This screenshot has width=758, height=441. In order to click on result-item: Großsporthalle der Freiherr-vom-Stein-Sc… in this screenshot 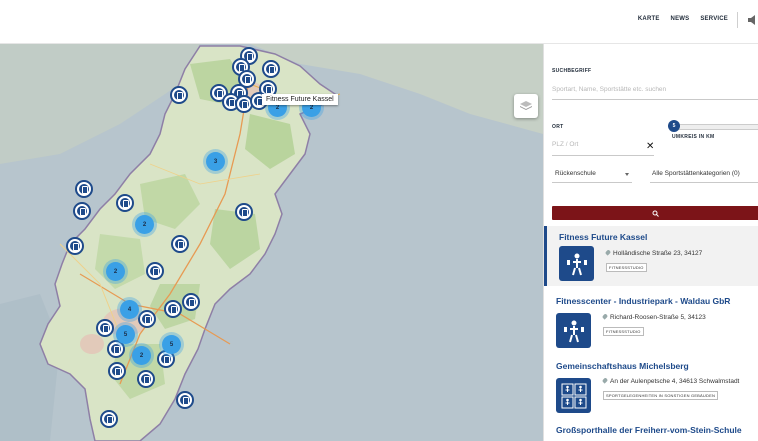, I will do `click(651, 430)`.